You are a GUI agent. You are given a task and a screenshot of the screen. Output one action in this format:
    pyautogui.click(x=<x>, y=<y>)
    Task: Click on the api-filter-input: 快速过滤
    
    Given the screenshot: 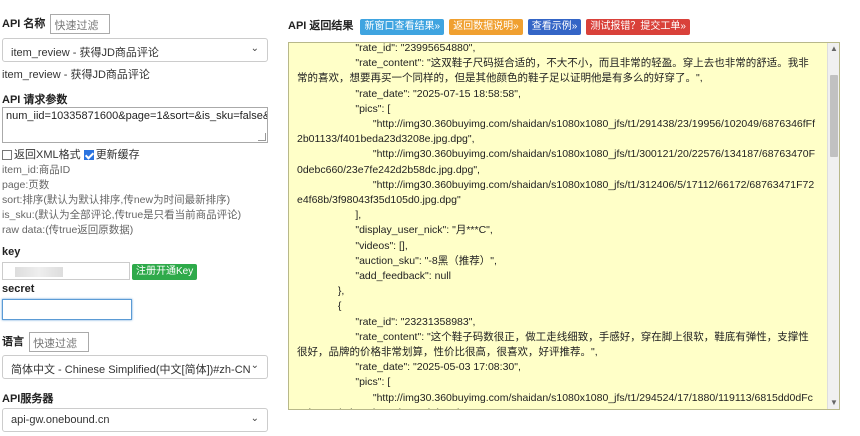 What is the action you would take?
    pyautogui.click(x=80, y=24)
    